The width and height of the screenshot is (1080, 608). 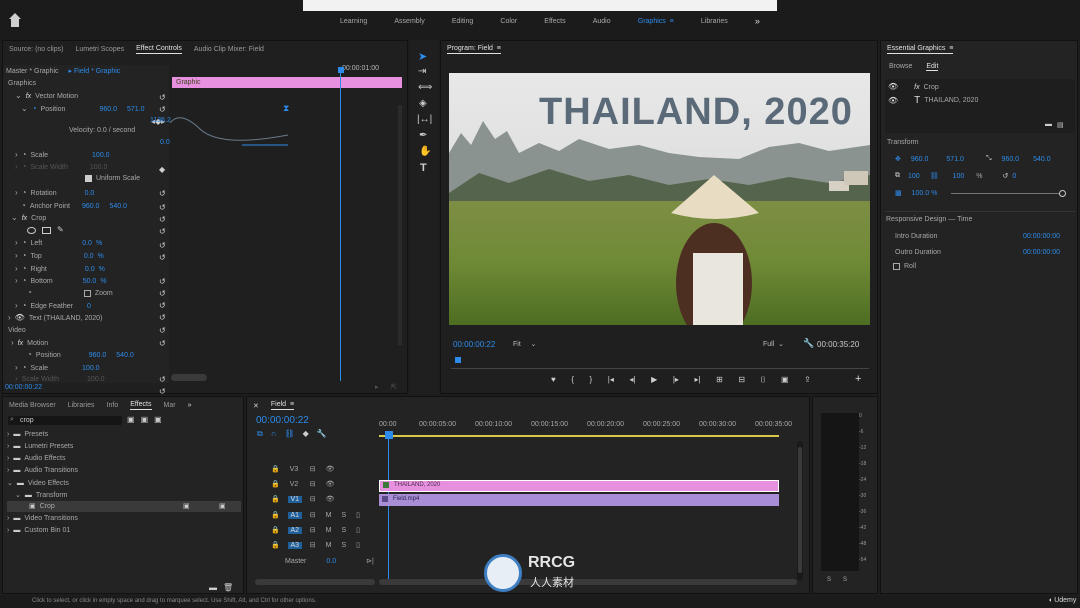 What do you see at coordinates (42, 518) in the screenshot?
I see `tree-item-video-transitions: › ▬ Video Transitions` at bounding box center [42, 518].